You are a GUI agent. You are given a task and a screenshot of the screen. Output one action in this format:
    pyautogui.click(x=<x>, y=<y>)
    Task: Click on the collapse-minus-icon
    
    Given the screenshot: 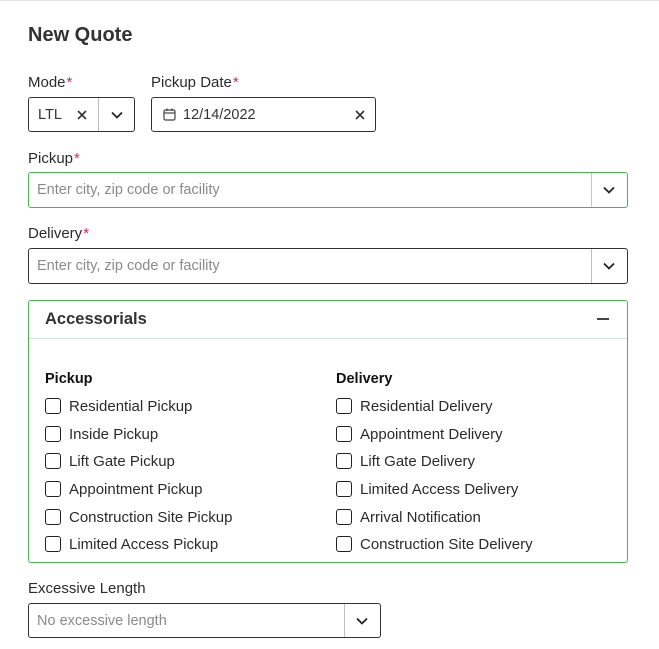 What is the action you would take?
    pyautogui.click(x=603, y=319)
    